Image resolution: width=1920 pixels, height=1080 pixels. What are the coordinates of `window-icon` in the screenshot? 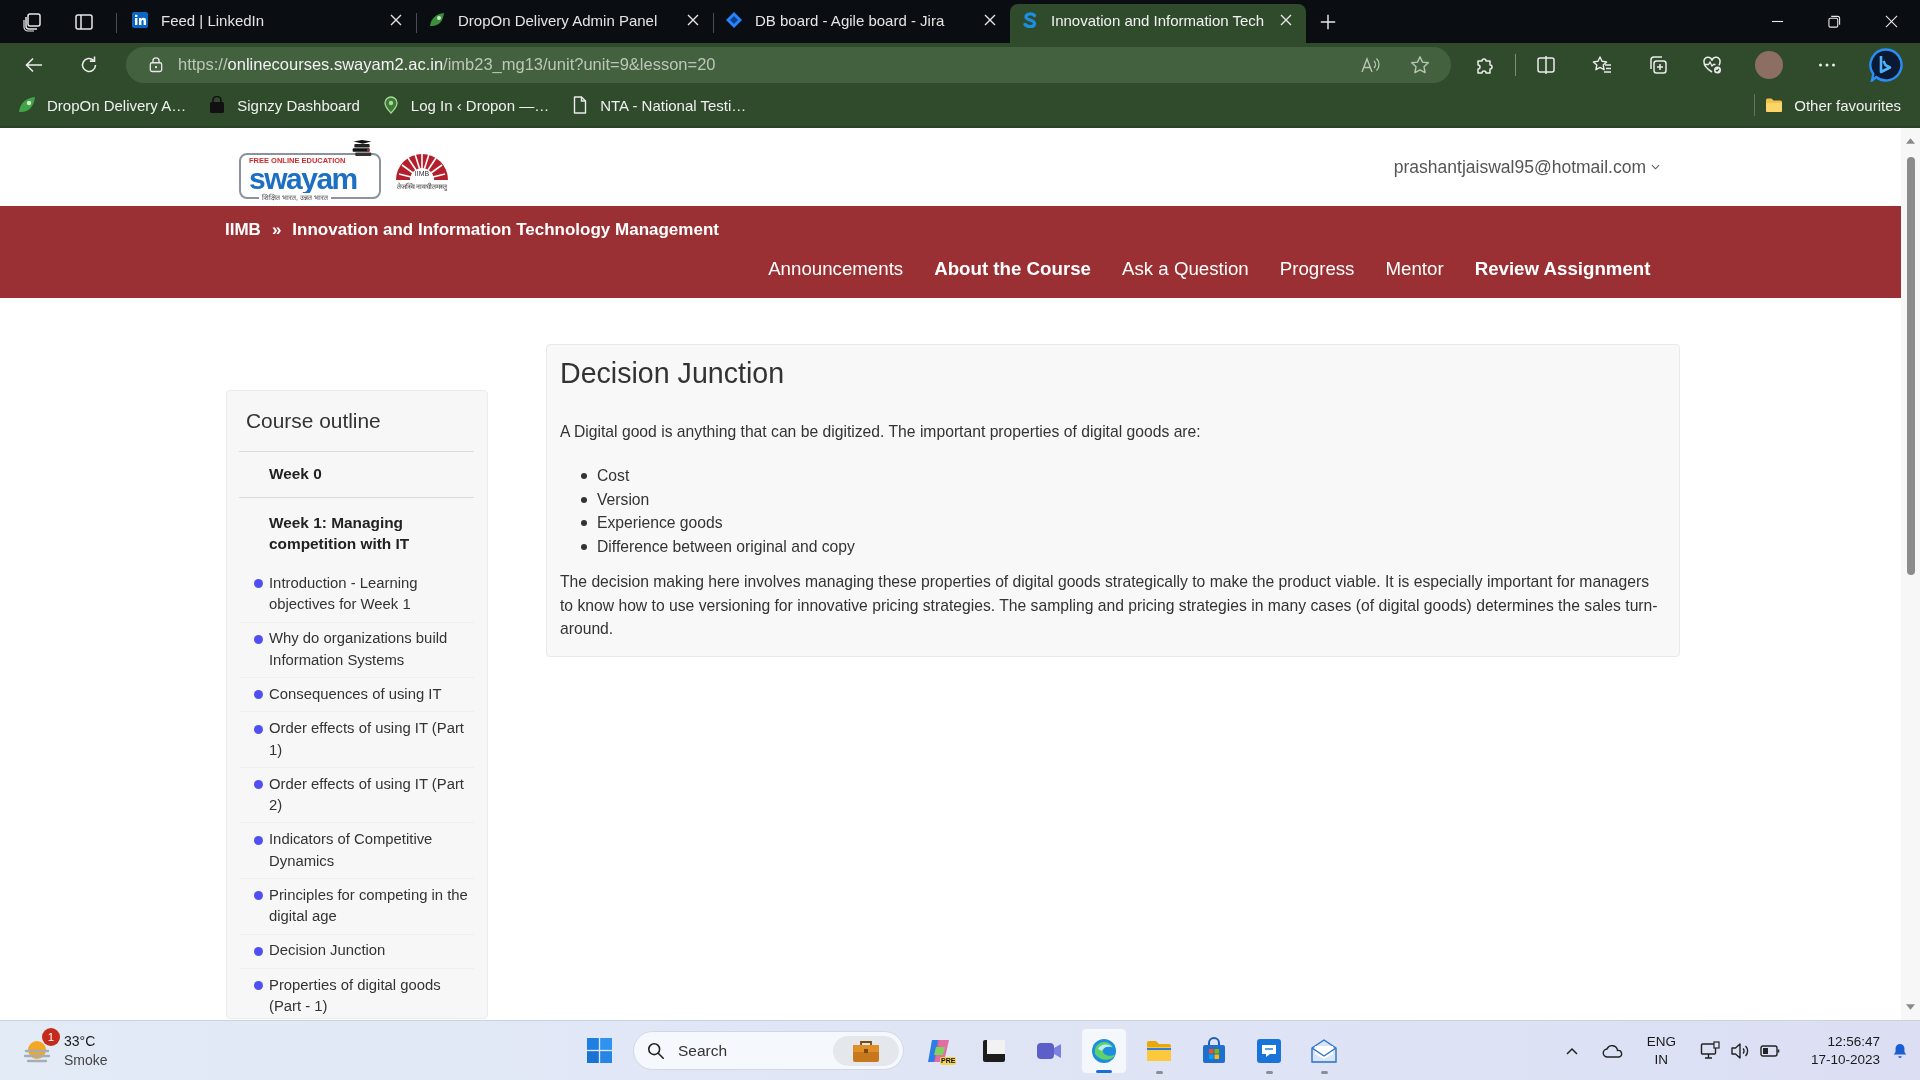 It's located at (84, 21).